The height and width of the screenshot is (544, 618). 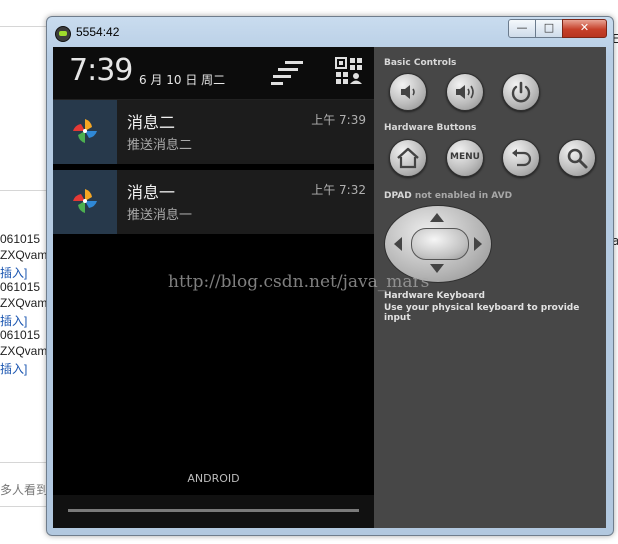 What do you see at coordinates (287, 73) in the screenshot?
I see `clear-all-icon` at bounding box center [287, 73].